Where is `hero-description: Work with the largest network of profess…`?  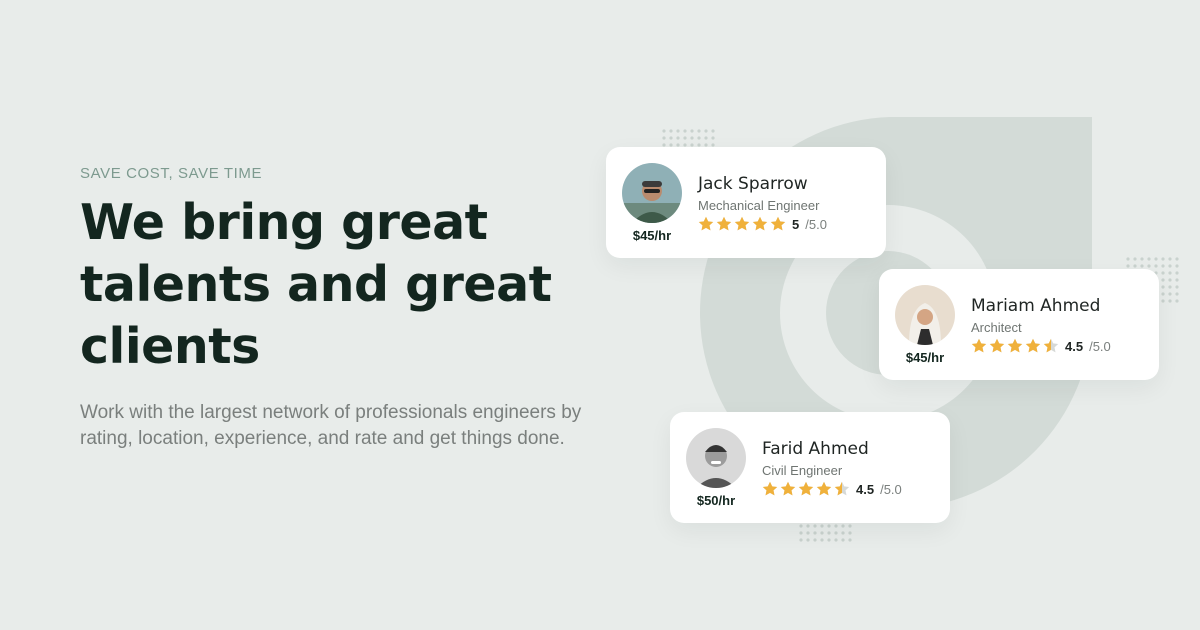 hero-description: Work with the largest network of profess… is located at coordinates (331, 425).